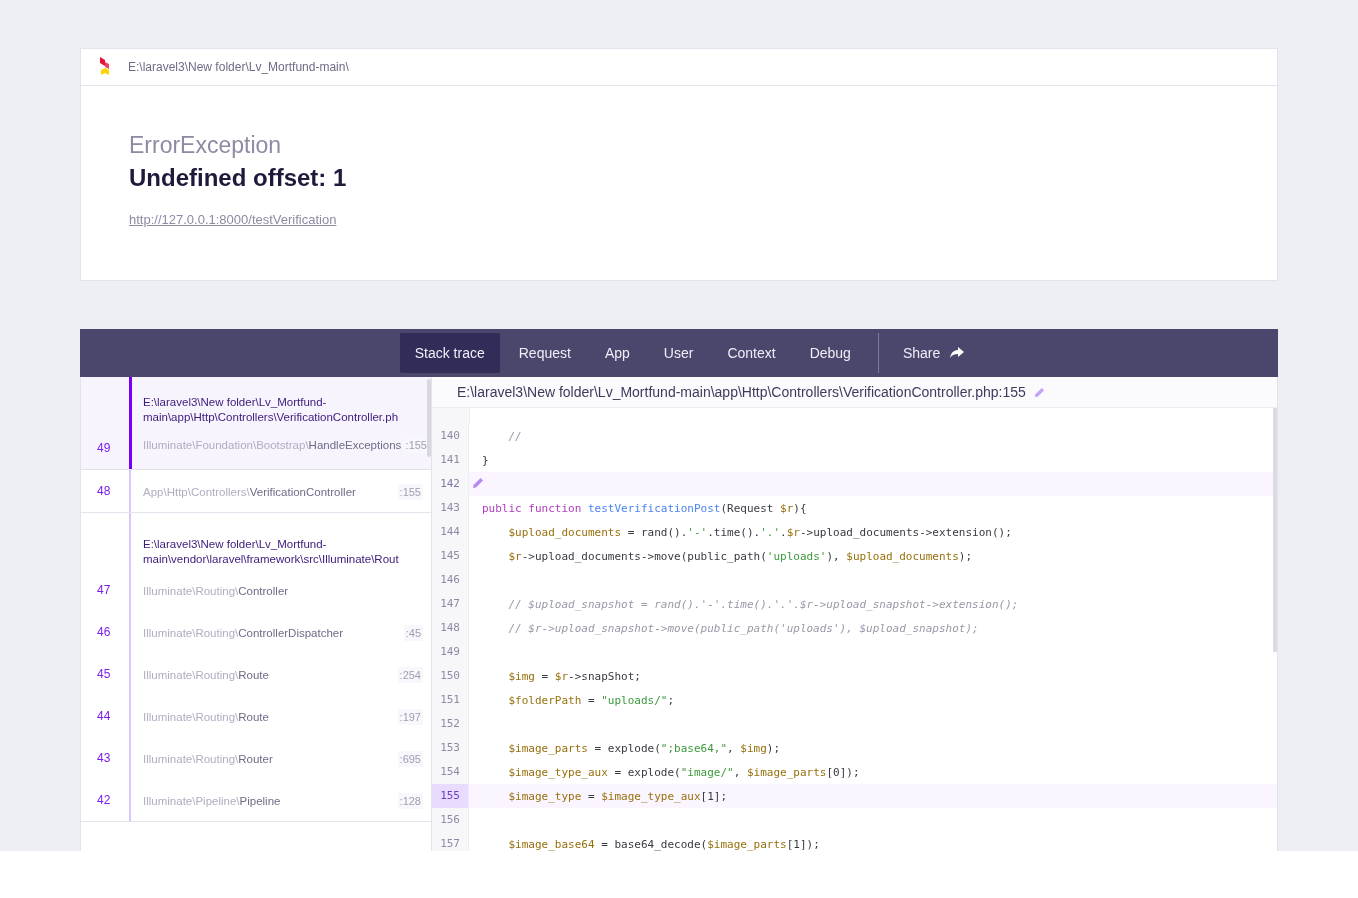 This screenshot has width=1358, height=898. I want to click on code-line: $image_parts = explode(";base64,", $img);, so click(644, 748).